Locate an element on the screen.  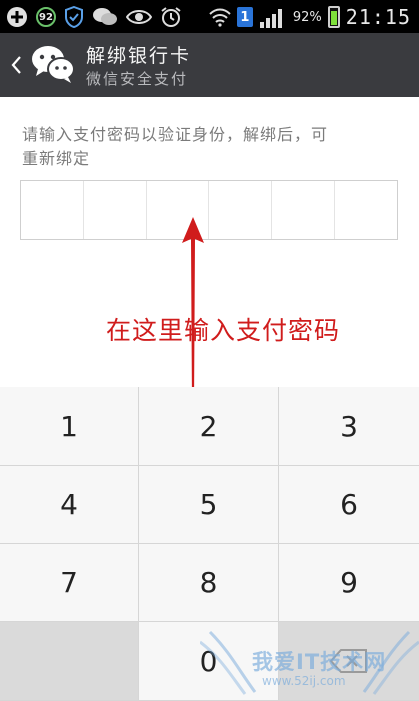
status-bar: 92 1 92% 21:15 is located at coordinates (209, 16).